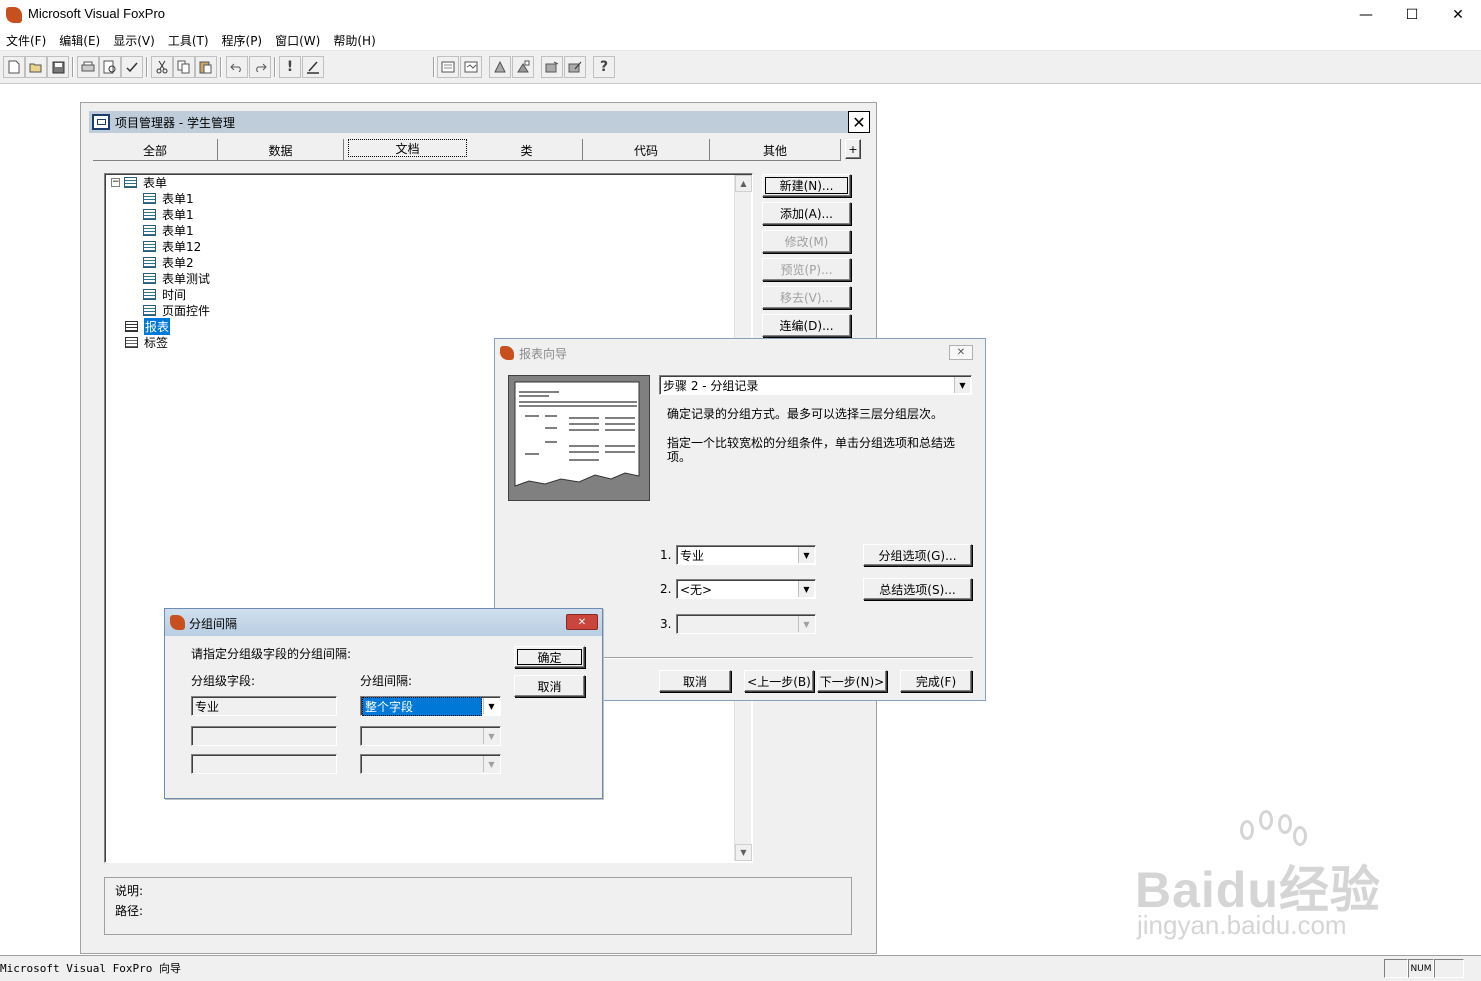  What do you see at coordinates (189, 40) in the screenshot?
I see `menu-tools: 工具(T)` at bounding box center [189, 40].